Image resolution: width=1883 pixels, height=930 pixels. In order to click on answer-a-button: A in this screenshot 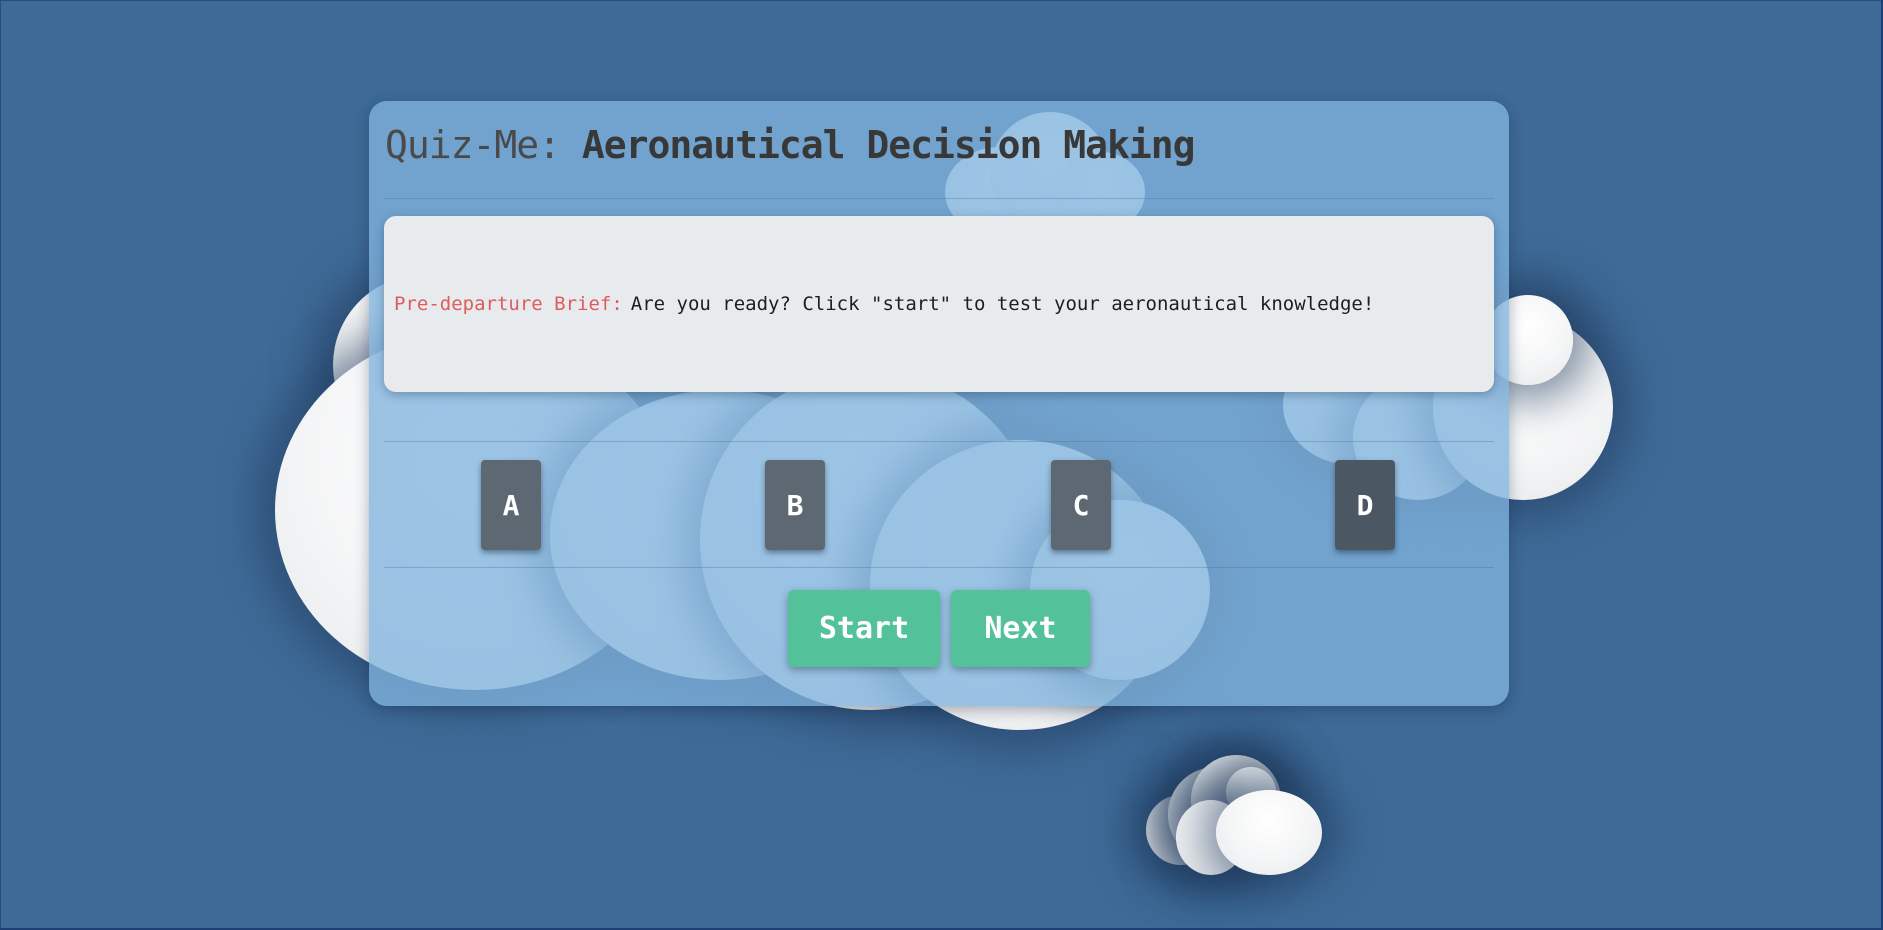, I will do `click(511, 505)`.